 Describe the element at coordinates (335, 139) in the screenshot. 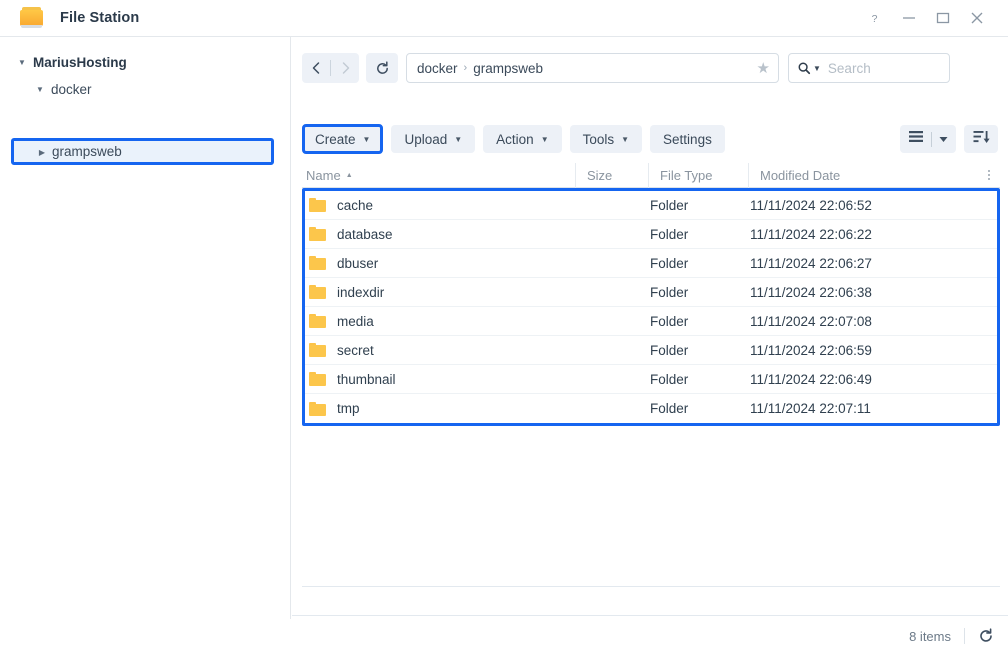

I see `create-button-label: Create` at that location.